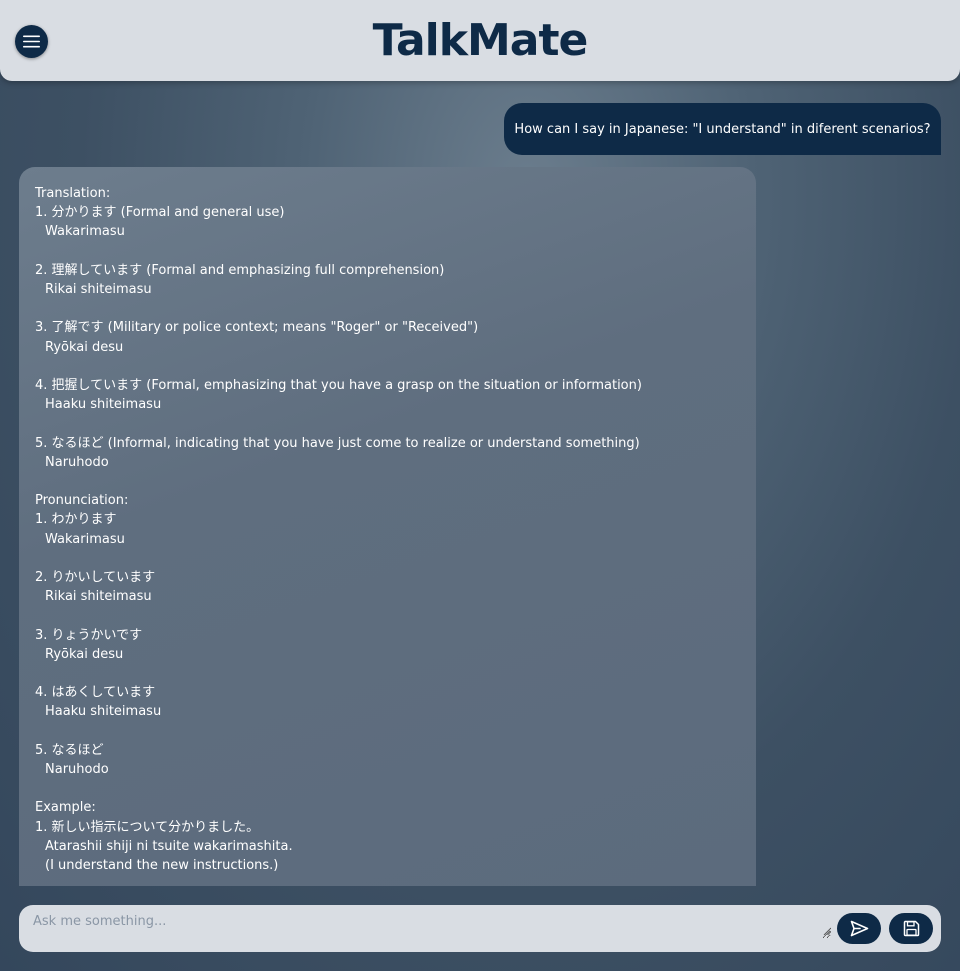 This screenshot has width=960, height=971. What do you see at coordinates (95, 693) in the screenshot?
I see `bot-message-line: 4. はあくしています` at bounding box center [95, 693].